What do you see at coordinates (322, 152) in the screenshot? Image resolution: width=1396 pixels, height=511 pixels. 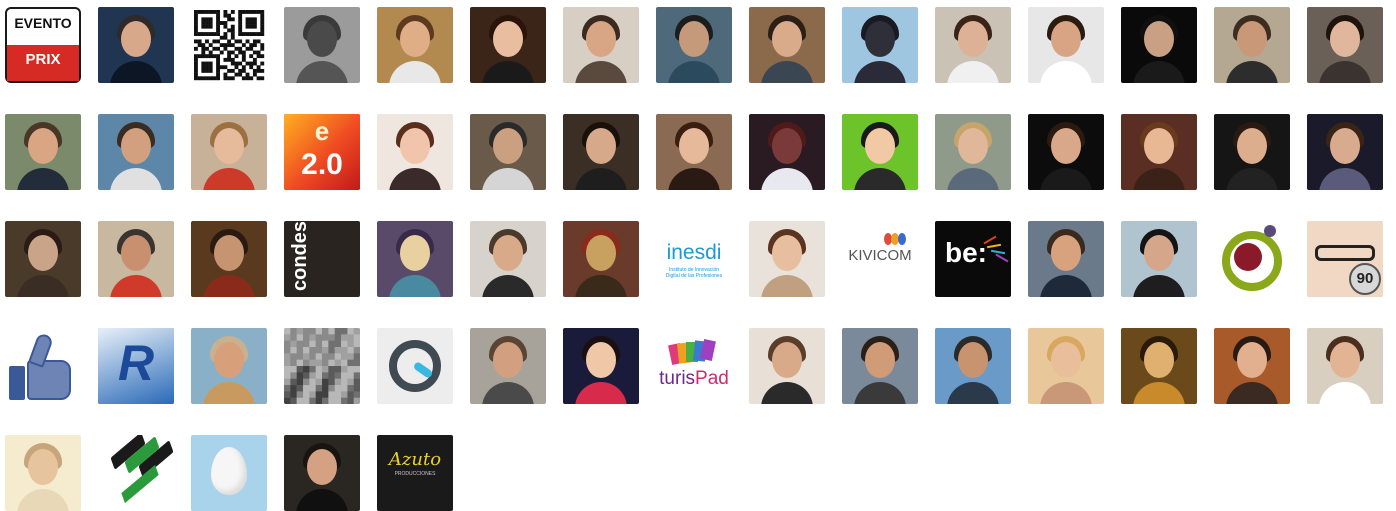 I see `avatar-19: e 2.0` at bounding box center [322, 152].